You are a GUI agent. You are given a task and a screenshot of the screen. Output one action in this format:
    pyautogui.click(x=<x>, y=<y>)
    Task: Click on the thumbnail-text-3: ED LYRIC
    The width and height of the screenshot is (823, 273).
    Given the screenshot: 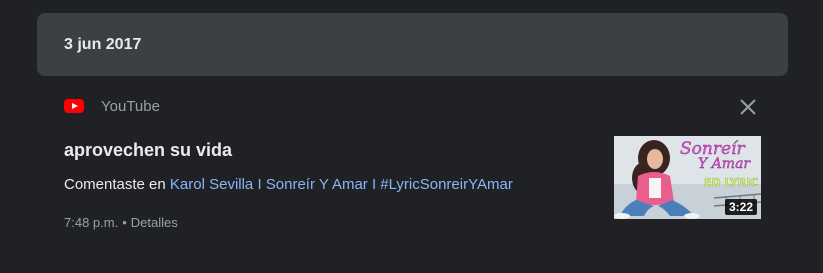 What is the action you would take?
    pyautogui.click(x=731, y=182)
    